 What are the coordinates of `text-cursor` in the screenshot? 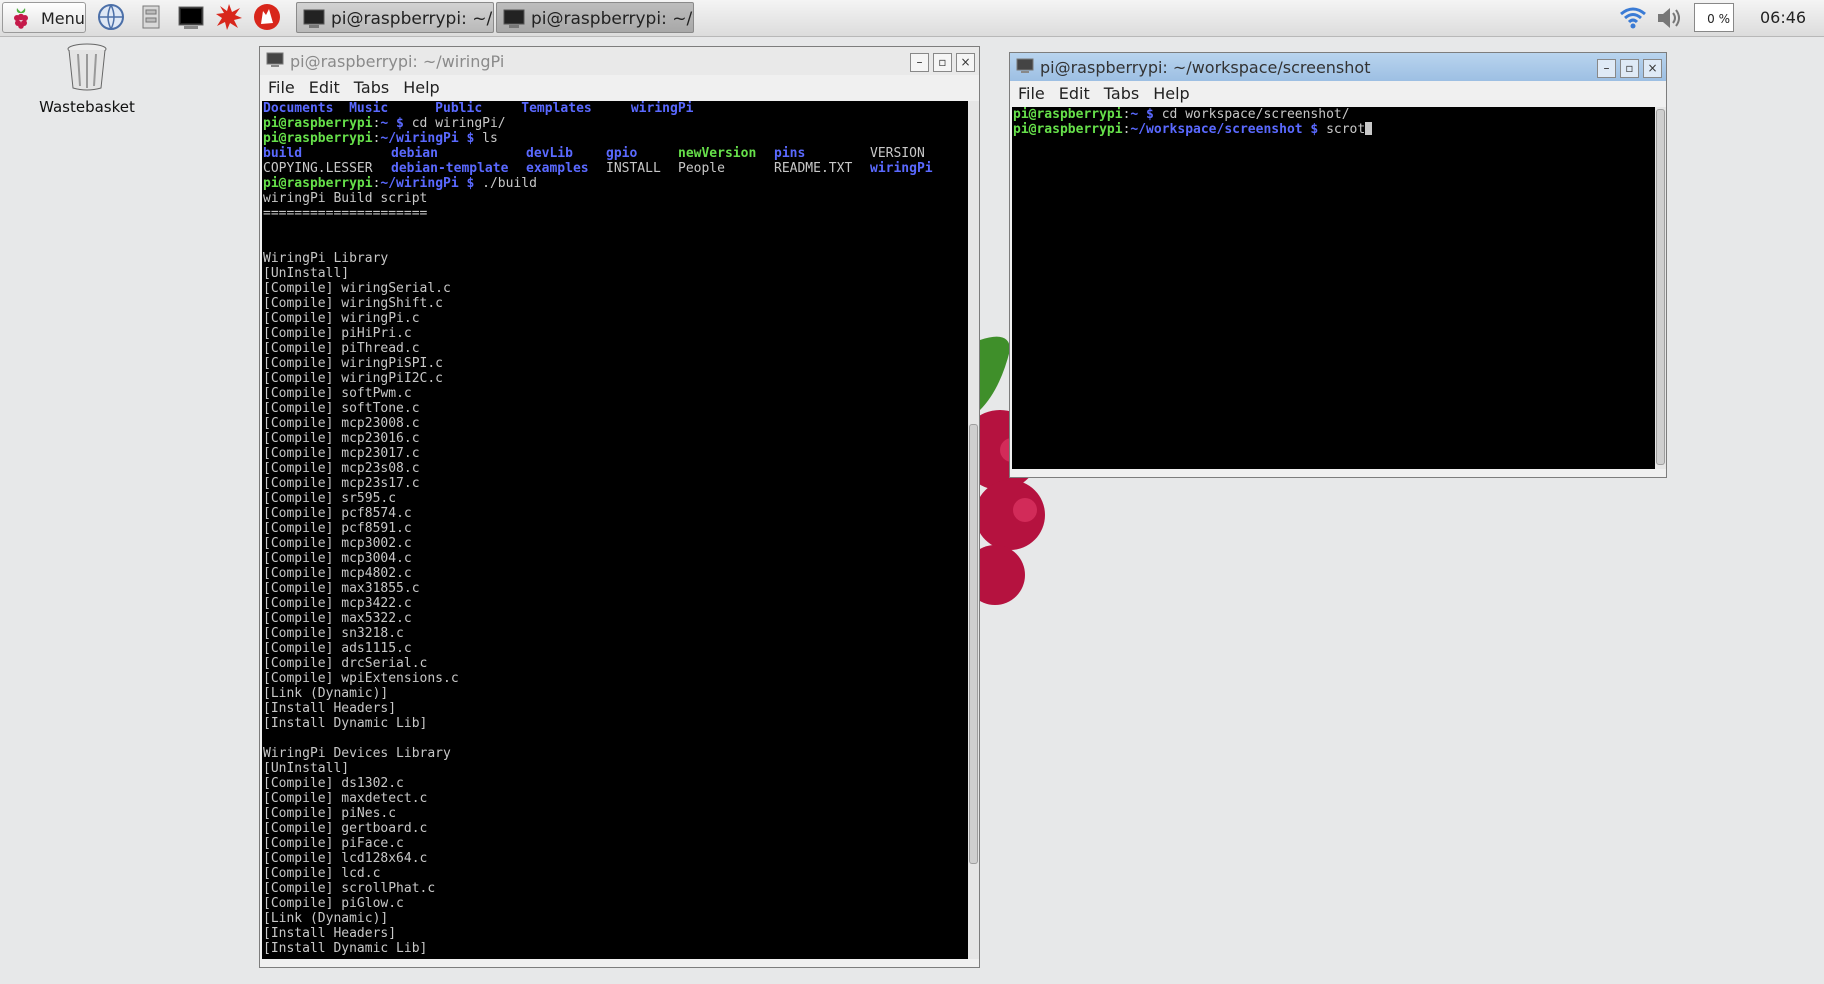 It's located at (1369, 128).